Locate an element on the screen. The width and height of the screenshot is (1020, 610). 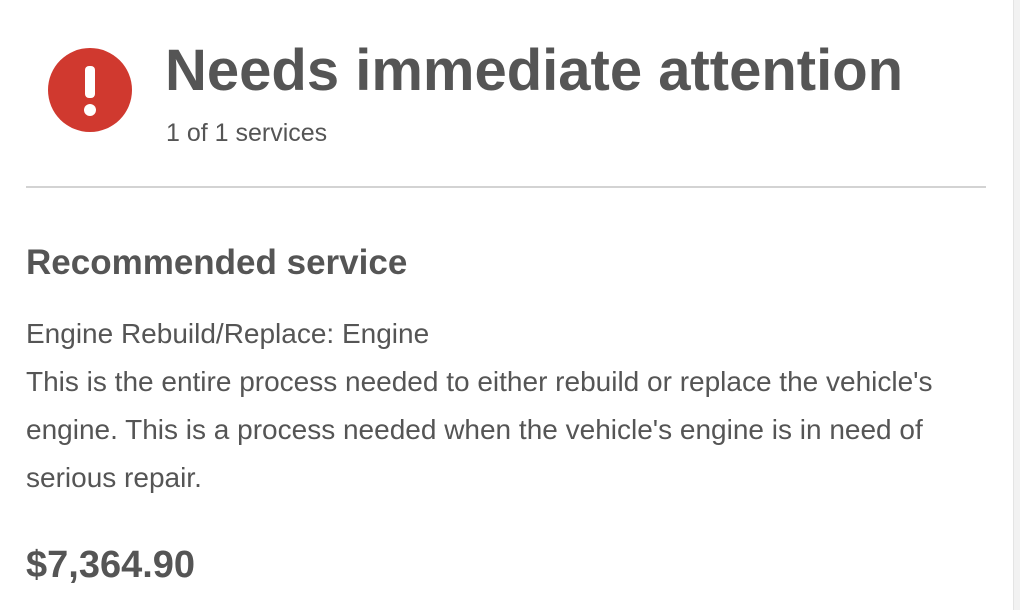
exclamation-circle-icon is located at coordinates (90, 90).